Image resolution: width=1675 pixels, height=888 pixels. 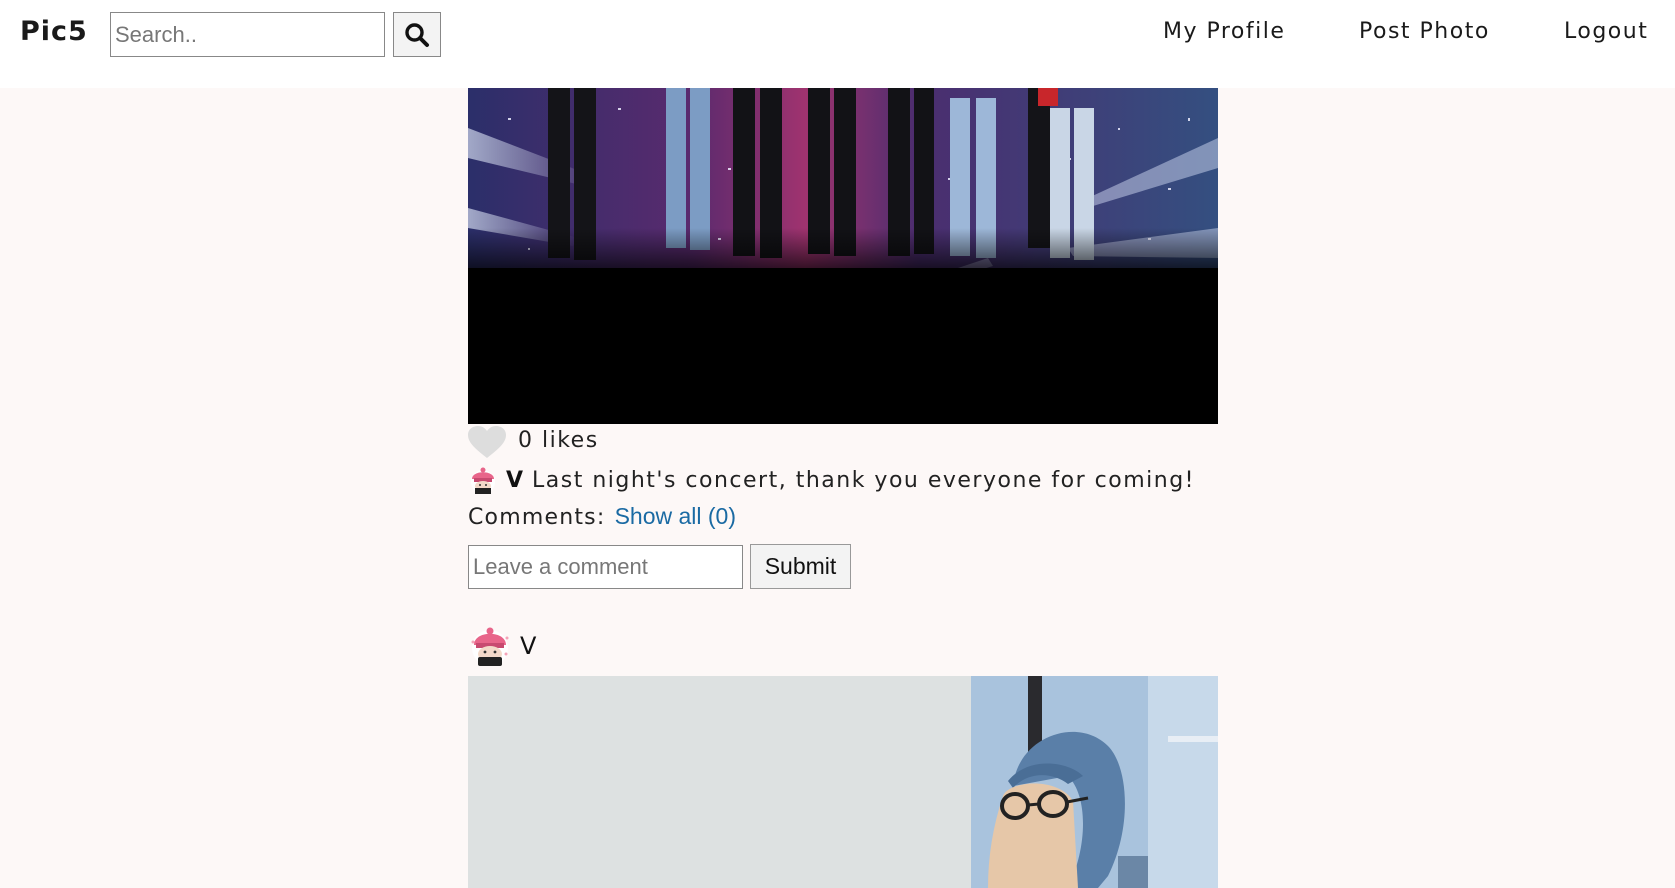 What do you see at coordinates (837, 44) in the screenshot?
I see `top-navbar: Pic5 My Profile Post Photo Logout` at bounding box center [837, 44].